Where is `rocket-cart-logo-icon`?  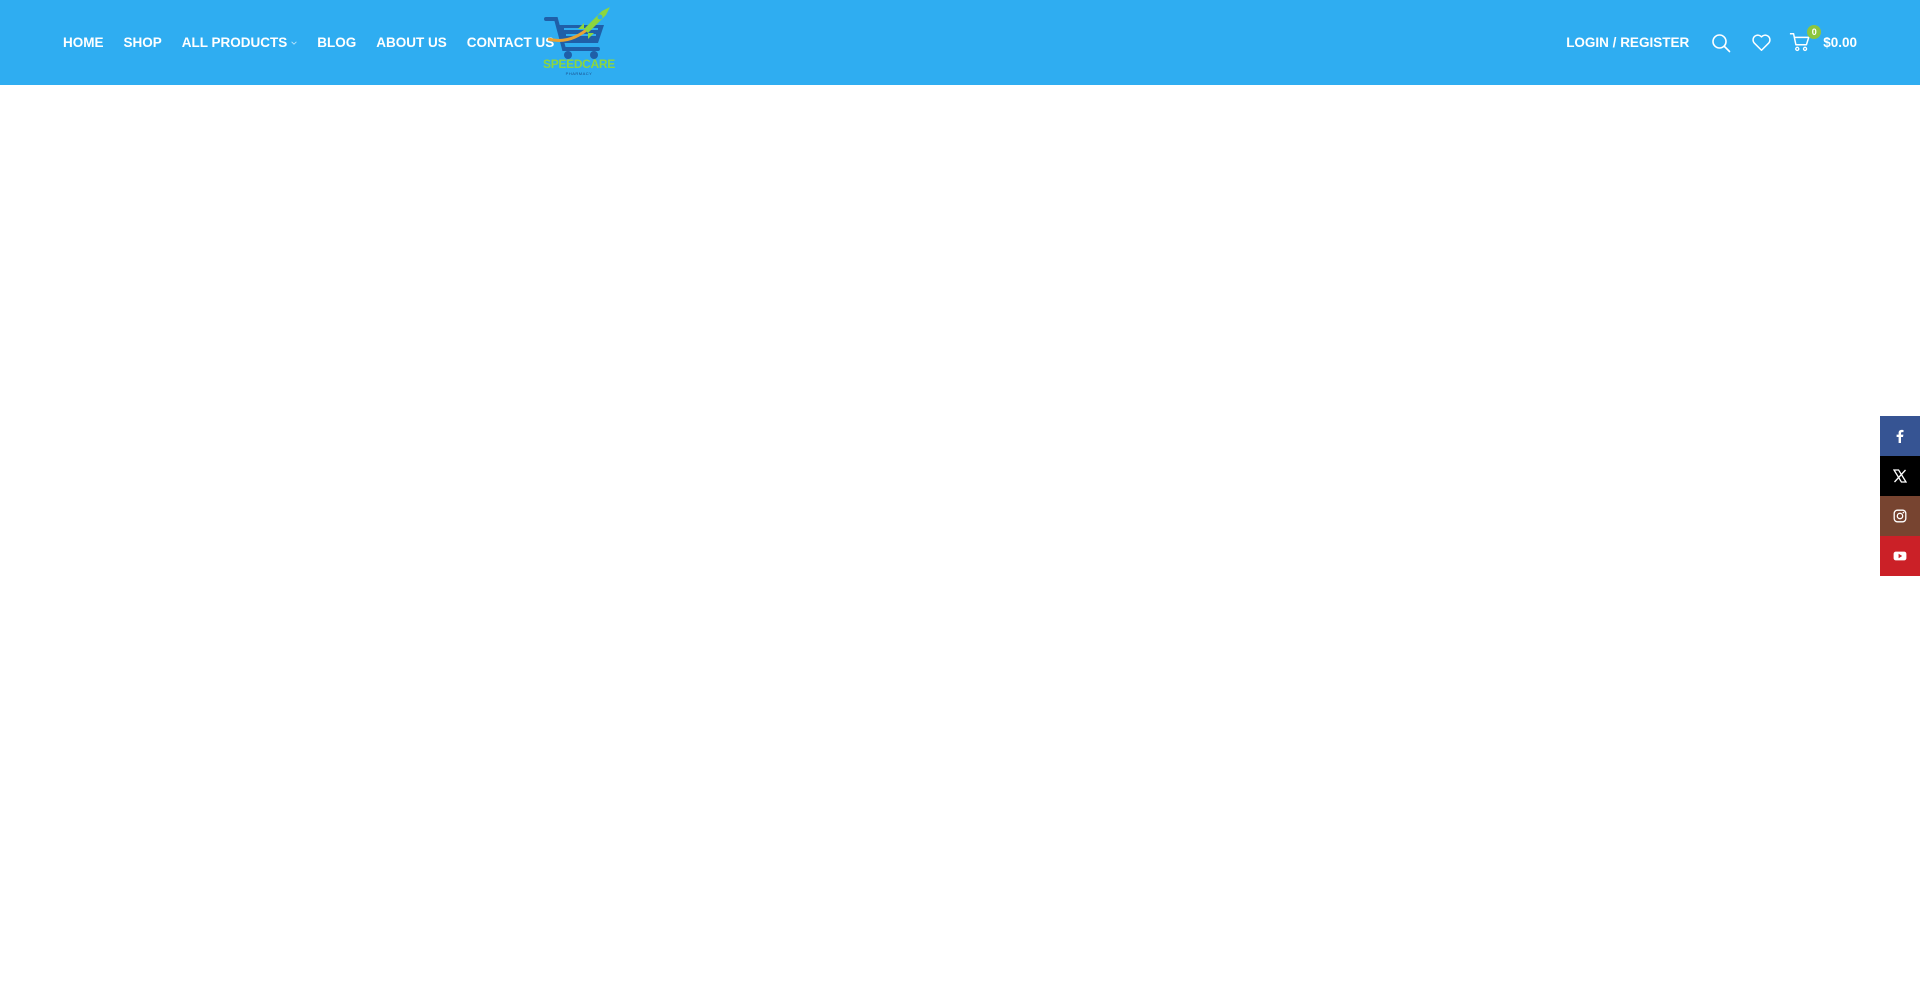 rocket-cart-logo-icon is located at coordinates (577, 33).